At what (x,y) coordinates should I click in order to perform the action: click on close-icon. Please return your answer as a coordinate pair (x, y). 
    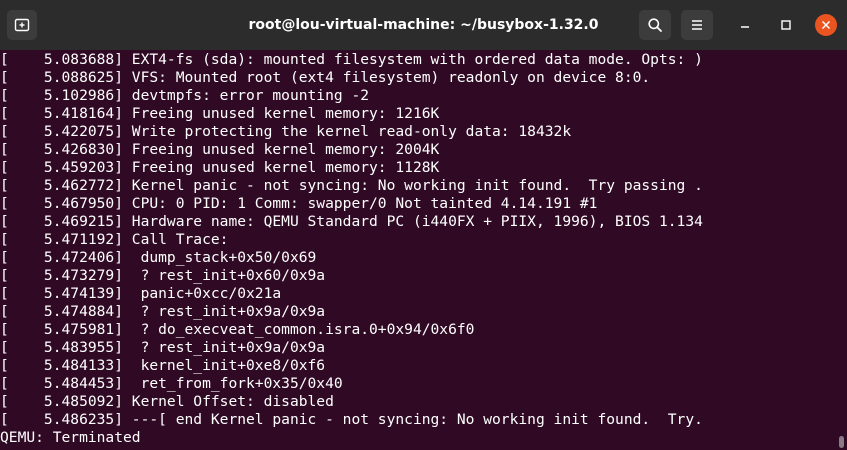
    Looking at the image, I should click on (826, 25).